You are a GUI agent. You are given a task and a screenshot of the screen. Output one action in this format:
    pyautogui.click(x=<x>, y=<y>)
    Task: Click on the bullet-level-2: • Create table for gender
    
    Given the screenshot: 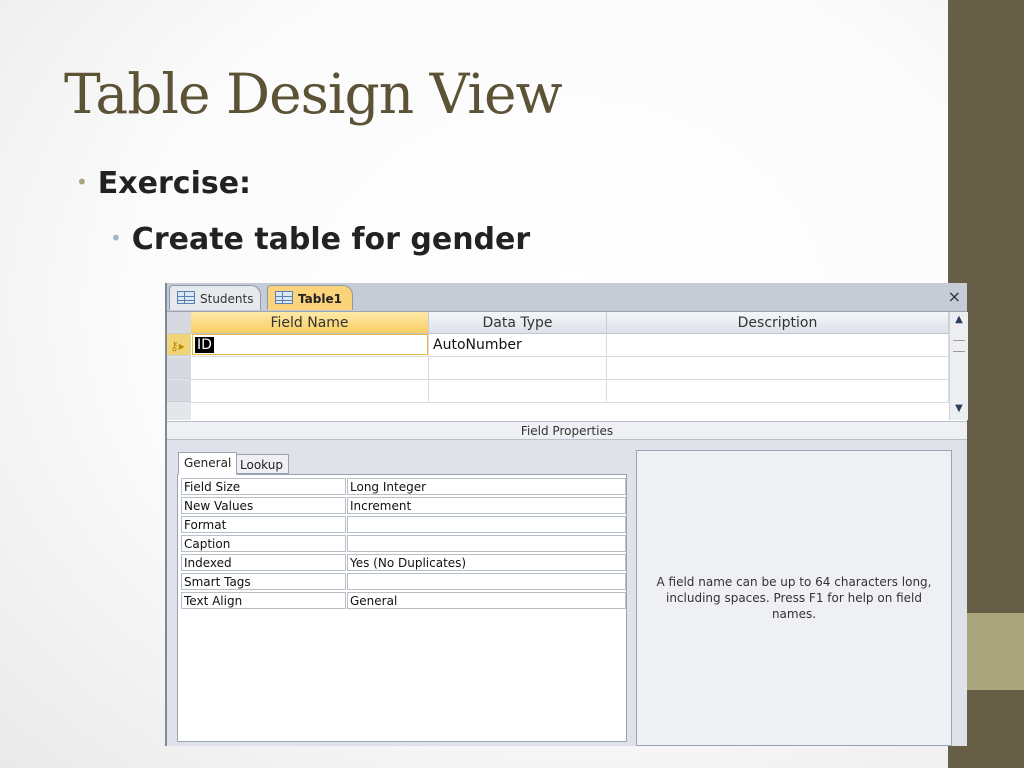 What is the action you would take?
    pyautogui.click(x=320, y=239)
    